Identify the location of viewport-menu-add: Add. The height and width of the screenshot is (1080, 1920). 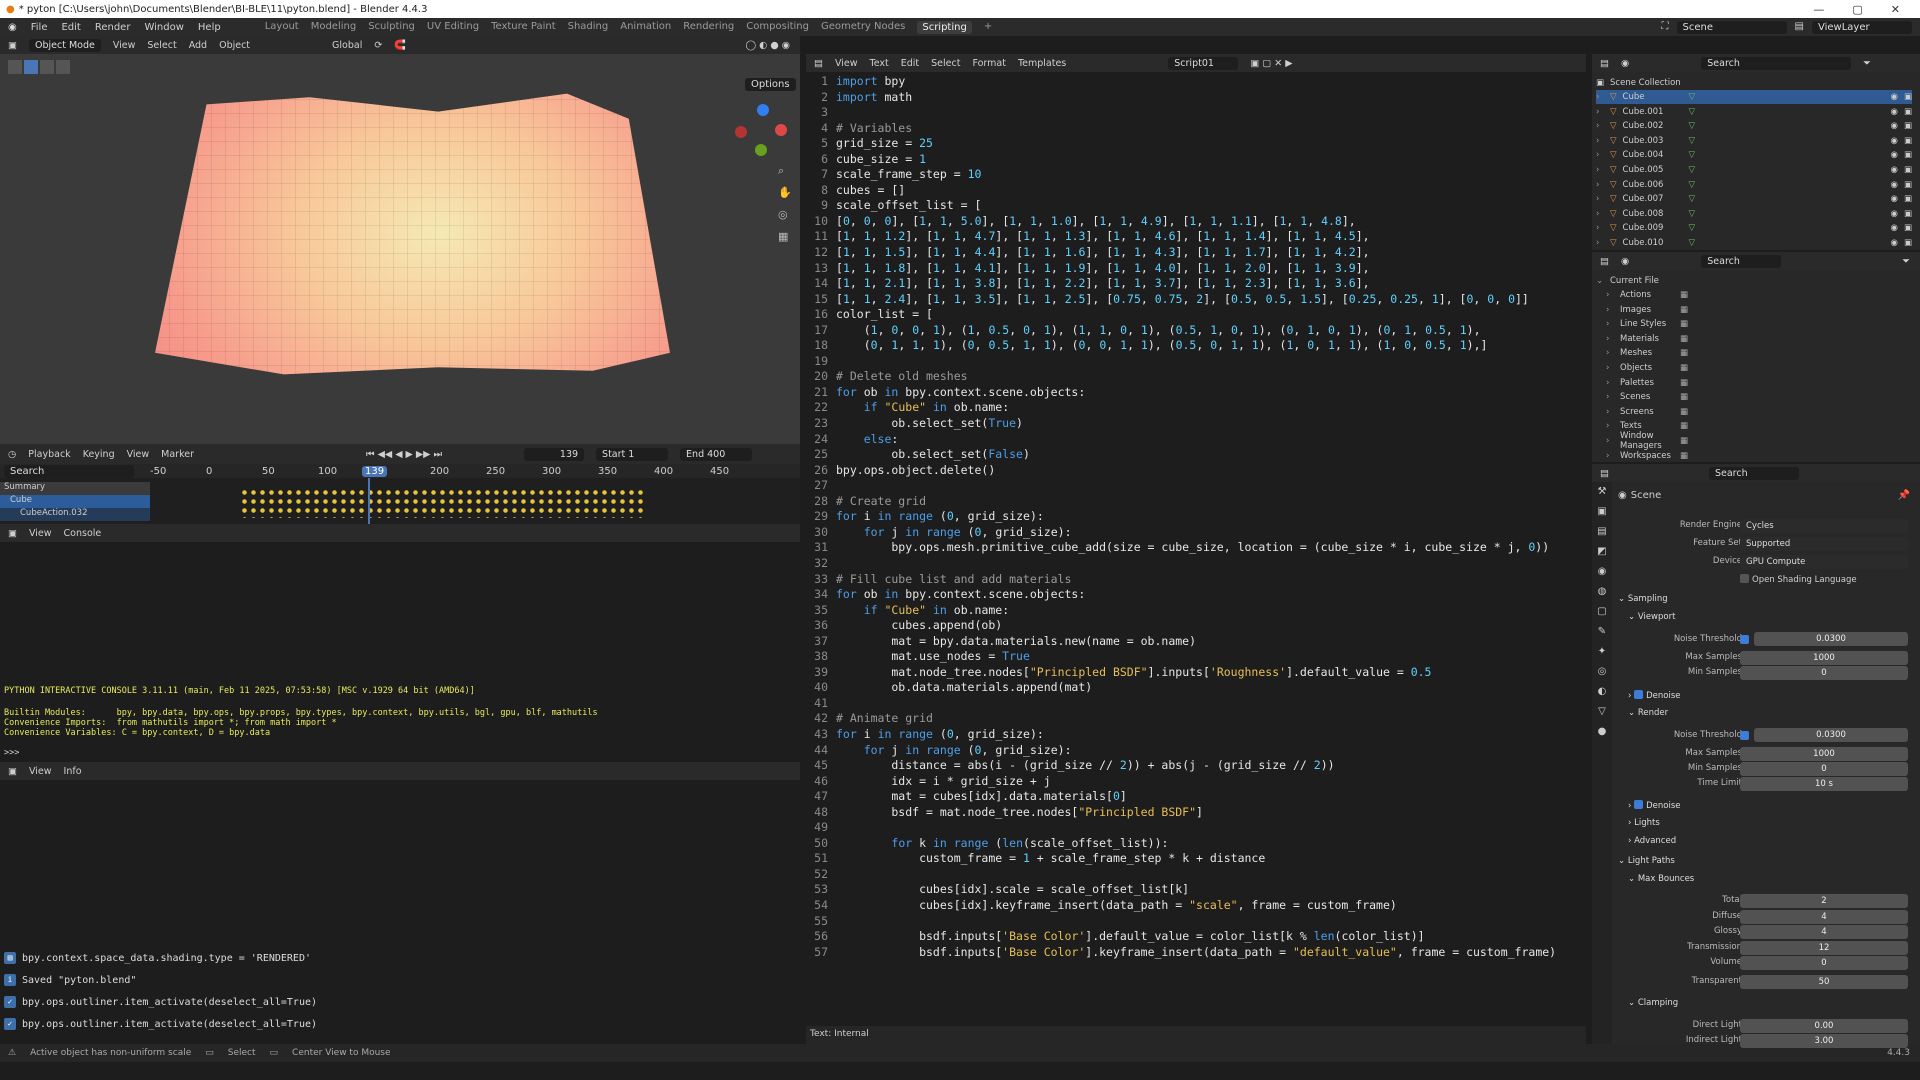
(198, 45).